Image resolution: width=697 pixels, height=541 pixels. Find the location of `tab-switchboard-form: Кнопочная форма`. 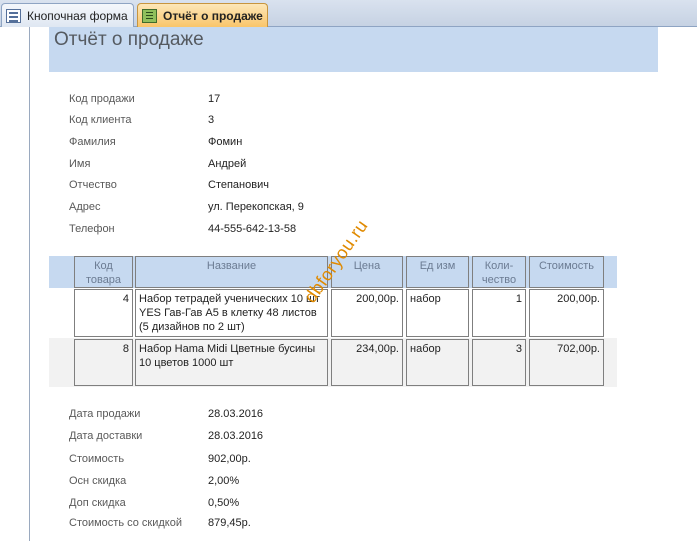

tab-switchboard-form: Кнопочная форма is located at coordinates (67, 15).